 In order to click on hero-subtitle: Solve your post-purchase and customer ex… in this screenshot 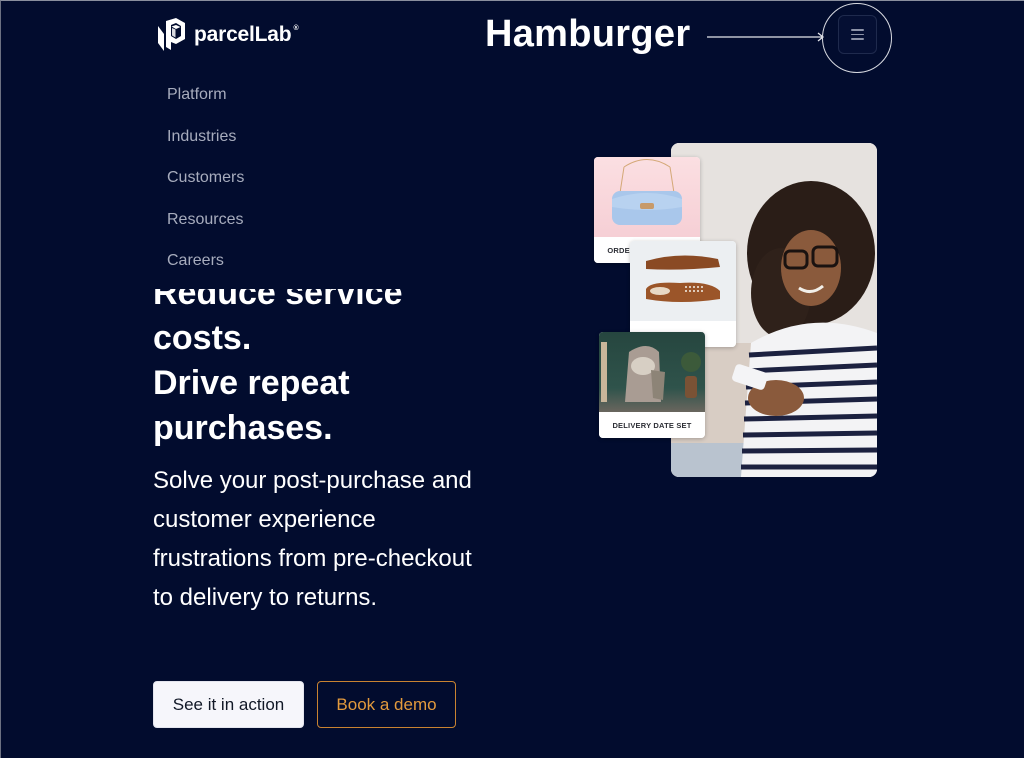, I will do `click(312, 539)`.